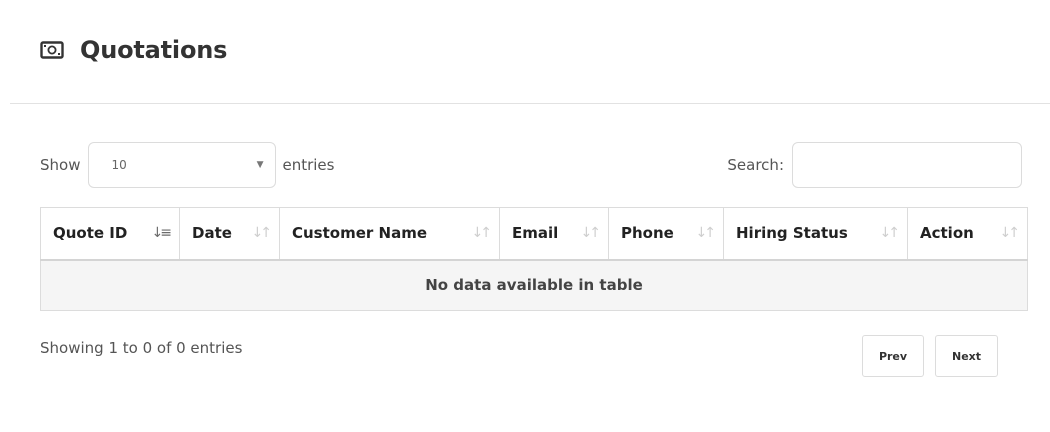 This screenshot has height=432, width=1050. What do you see at coordinates (141, 348) in the screenshot?
I see `table-info: Showing 1 to 0 of 0 entries` at bounding box center [141, 348].